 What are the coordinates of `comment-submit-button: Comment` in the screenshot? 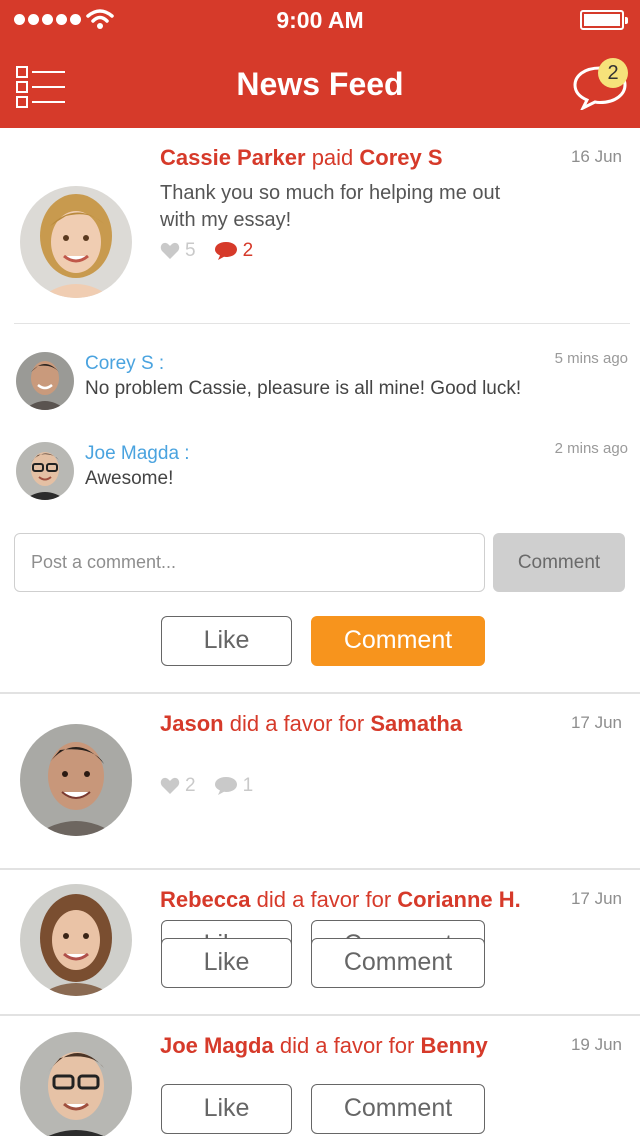 It's located at (559, 562).